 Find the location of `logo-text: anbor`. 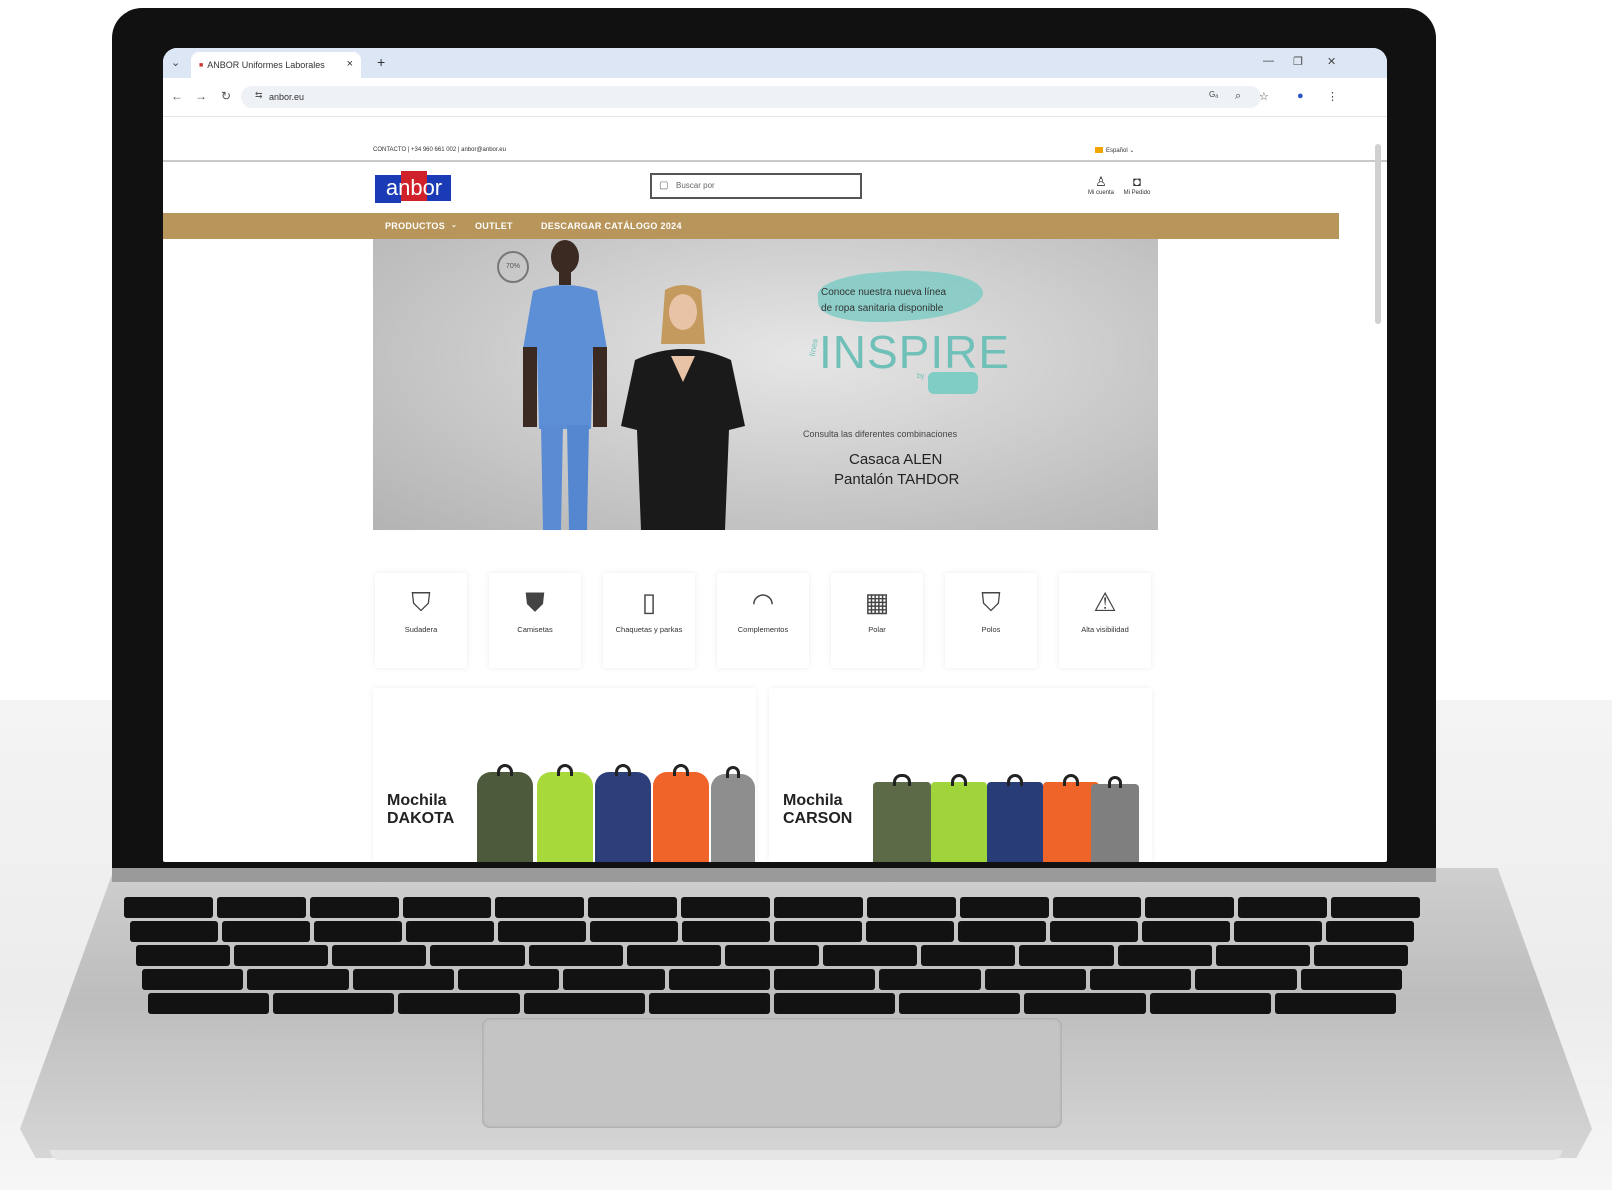

logo-text: anbor is located at coordinates (414, 187).